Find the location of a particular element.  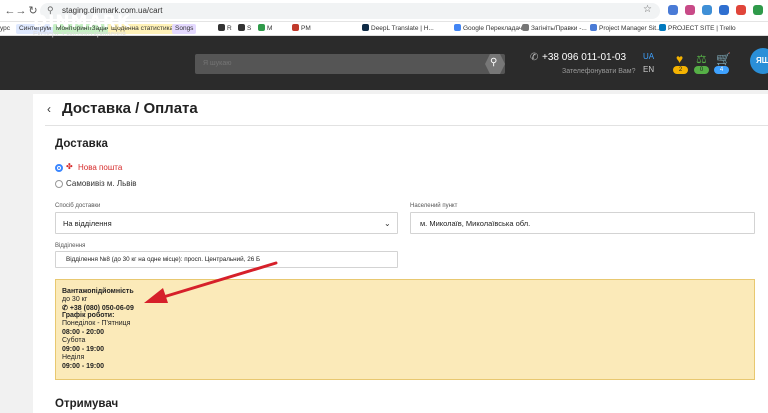

annotation-arrow is located at coordinates (211, 282).